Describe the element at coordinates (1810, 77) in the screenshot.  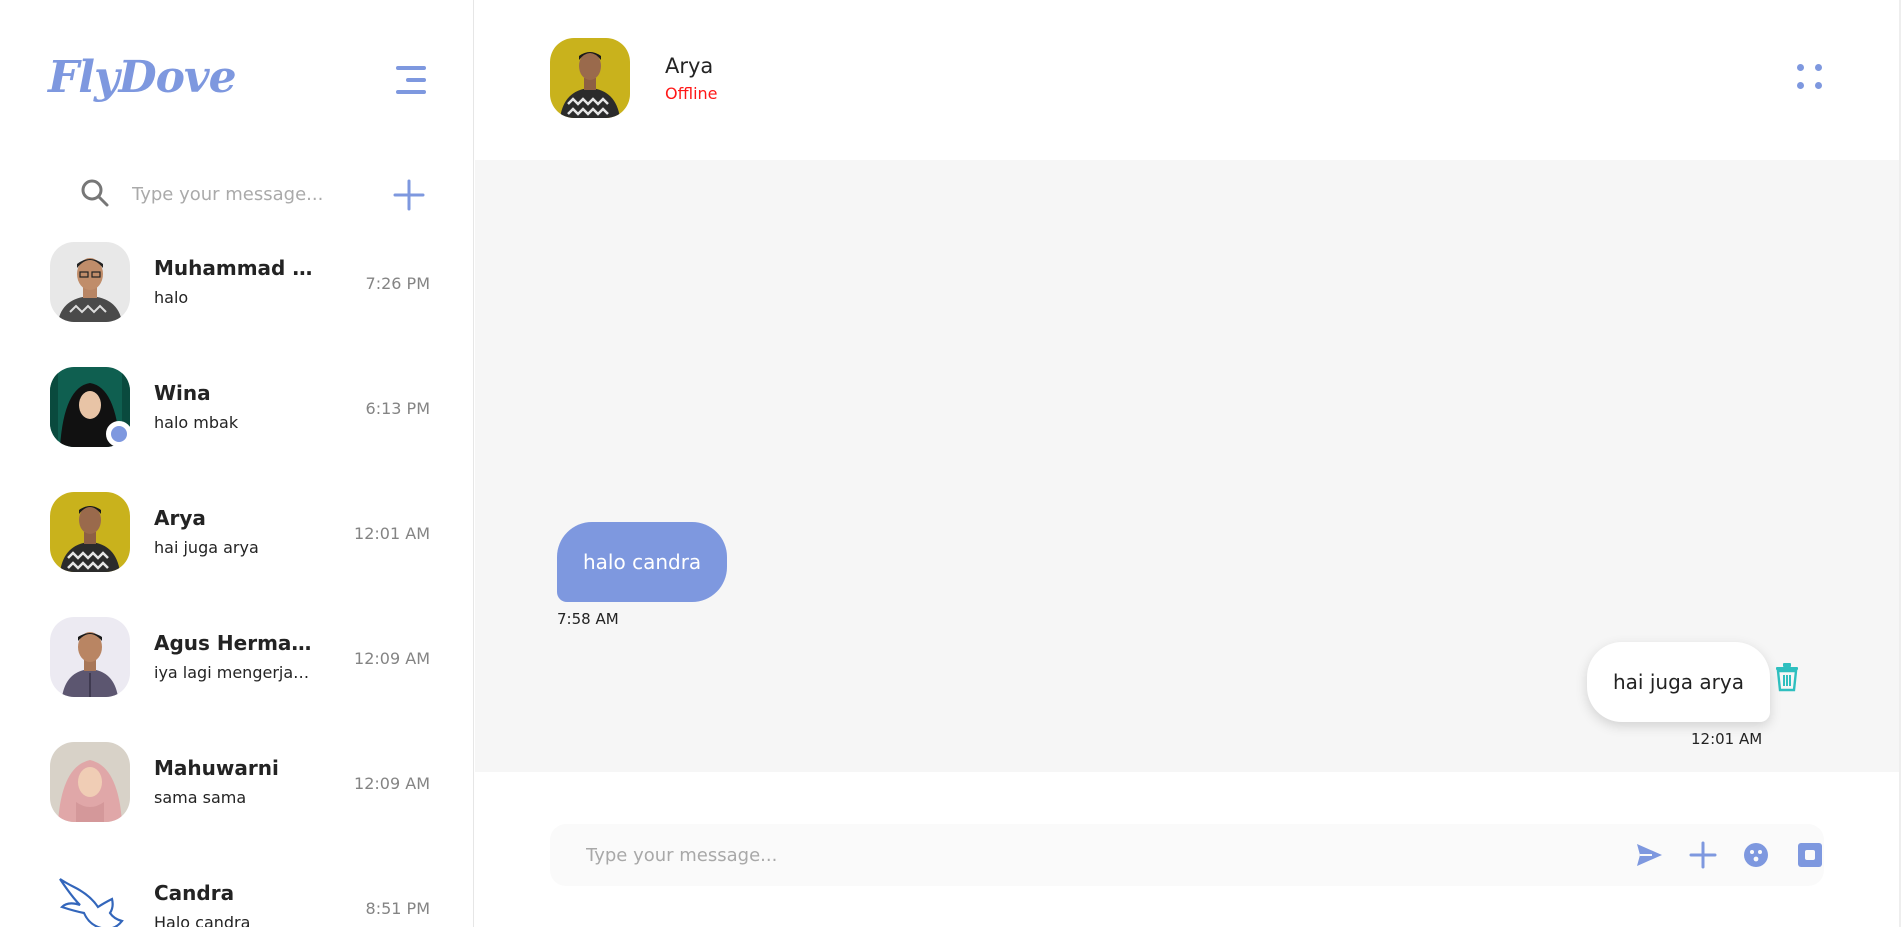
I see `dots-grid-icon` at that location.